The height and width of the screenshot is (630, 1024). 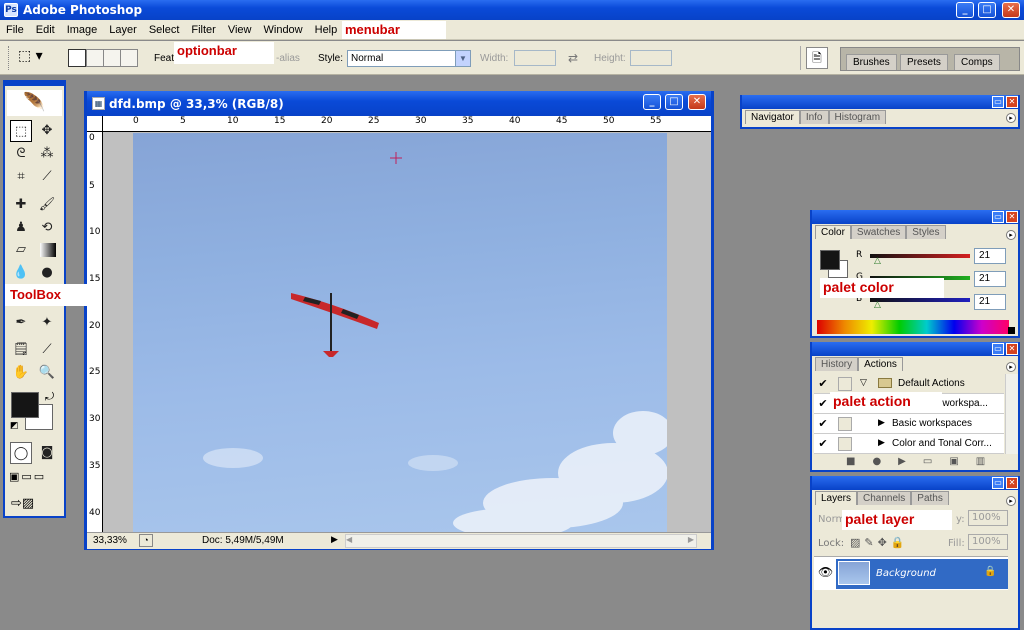 I want to click on input-blue: 21, so click(x=990, y=302).